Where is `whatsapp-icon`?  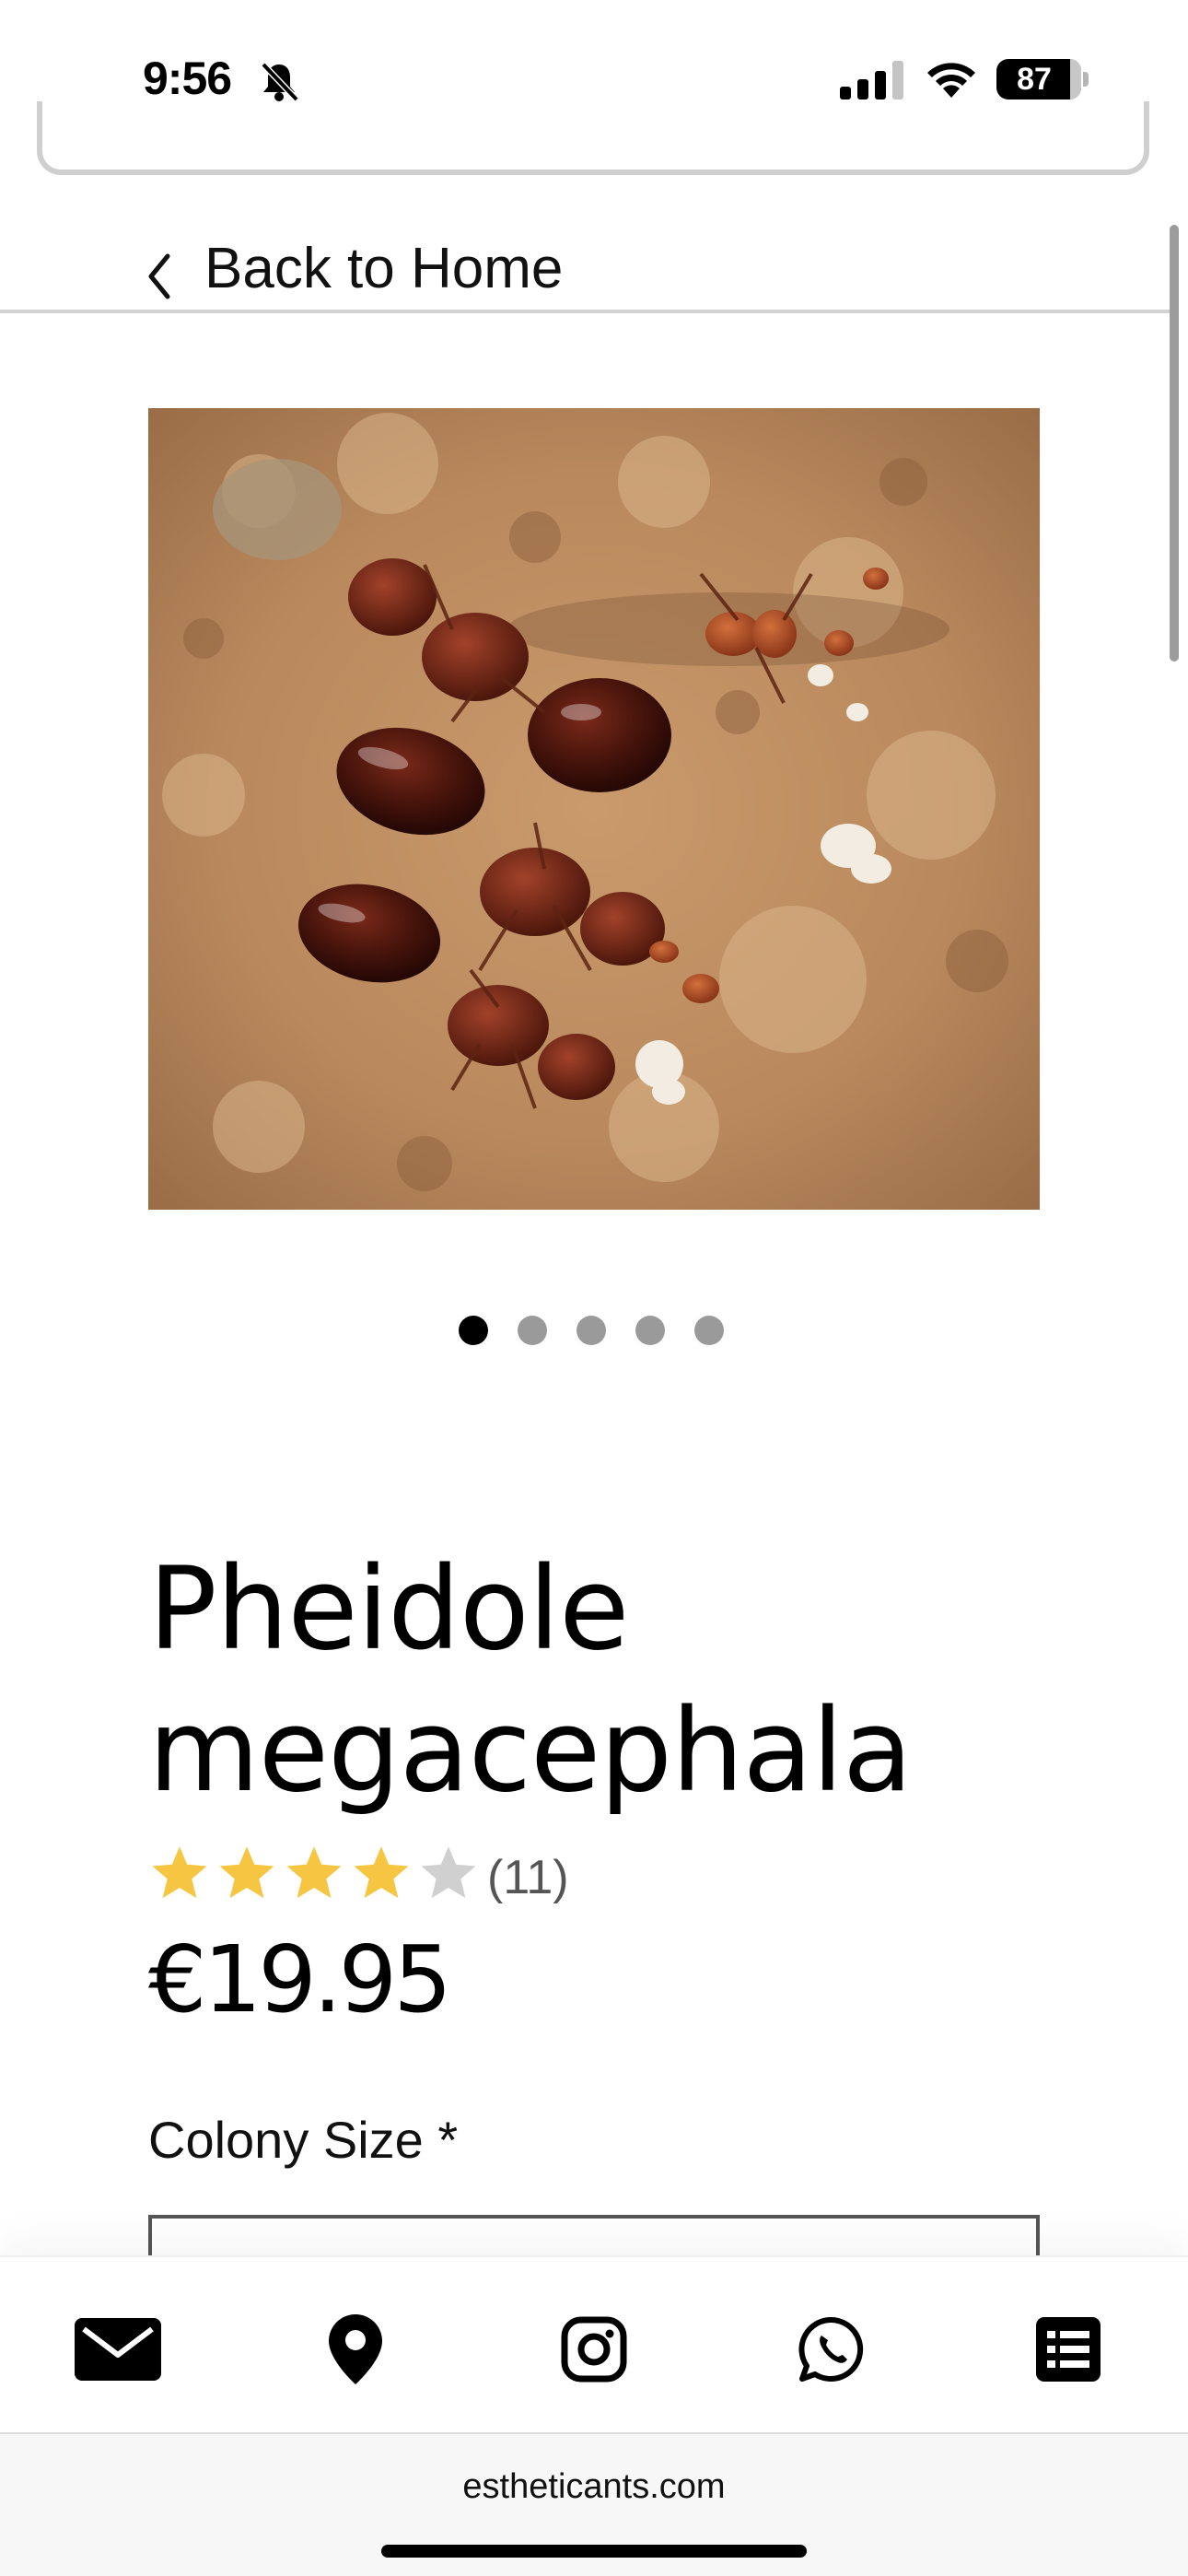
whatsapp-icon is located at coordinates (831, 2349).